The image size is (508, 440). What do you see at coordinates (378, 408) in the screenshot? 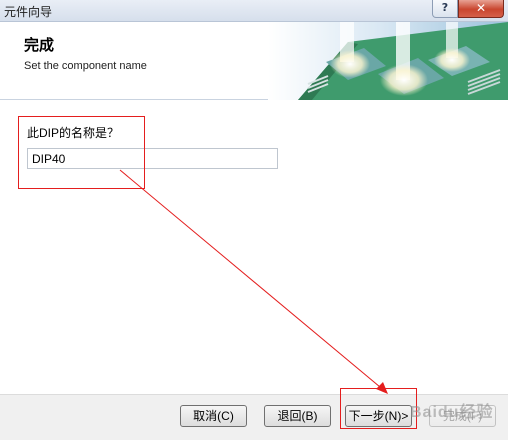
I see `annotation-box-next` at bounding box center [378, 408].